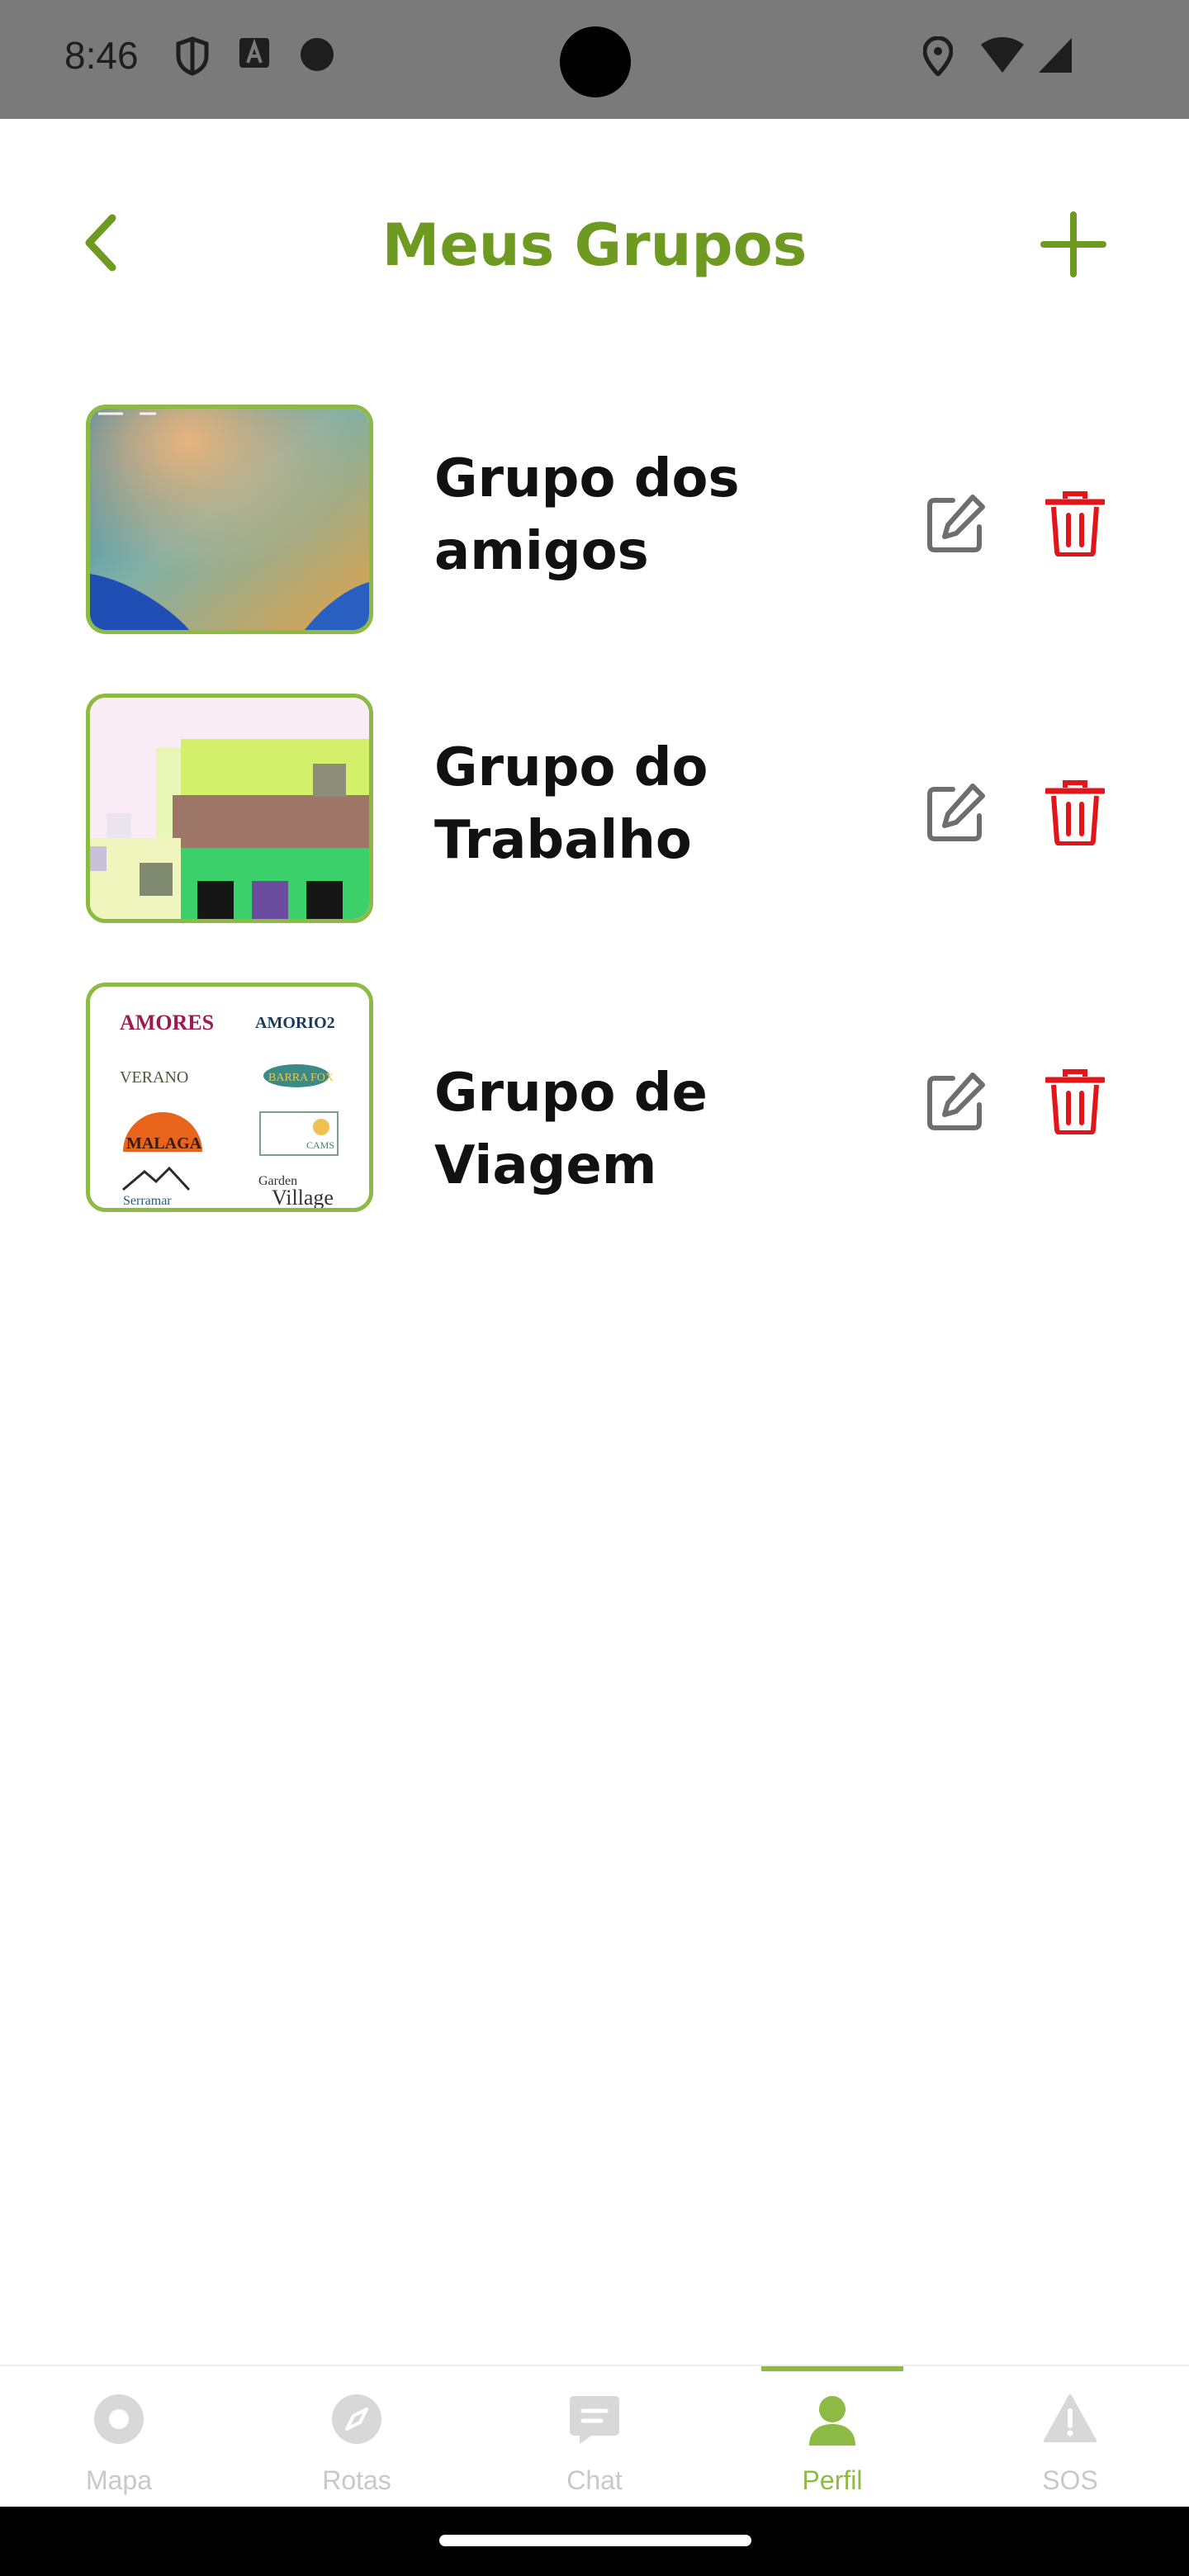 Image resolution: width=1189 pixels, height=2576 pixels. What do you see at coordinates (119, 2480) in the screenshot?
I see `nav-label: Mapa` at bounding box center [119, 2480].